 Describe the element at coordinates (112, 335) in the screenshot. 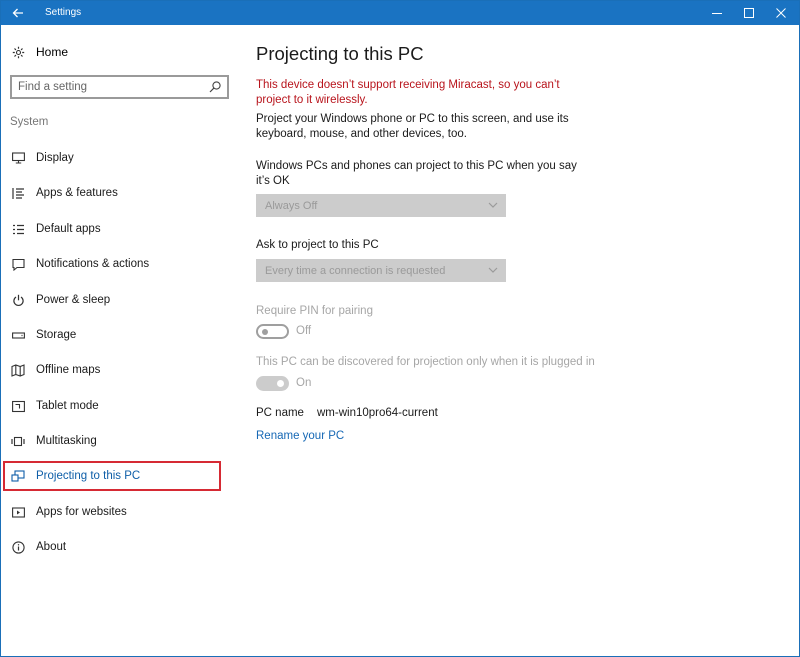

I see `sidebar-item-storage: Storage` at that location.